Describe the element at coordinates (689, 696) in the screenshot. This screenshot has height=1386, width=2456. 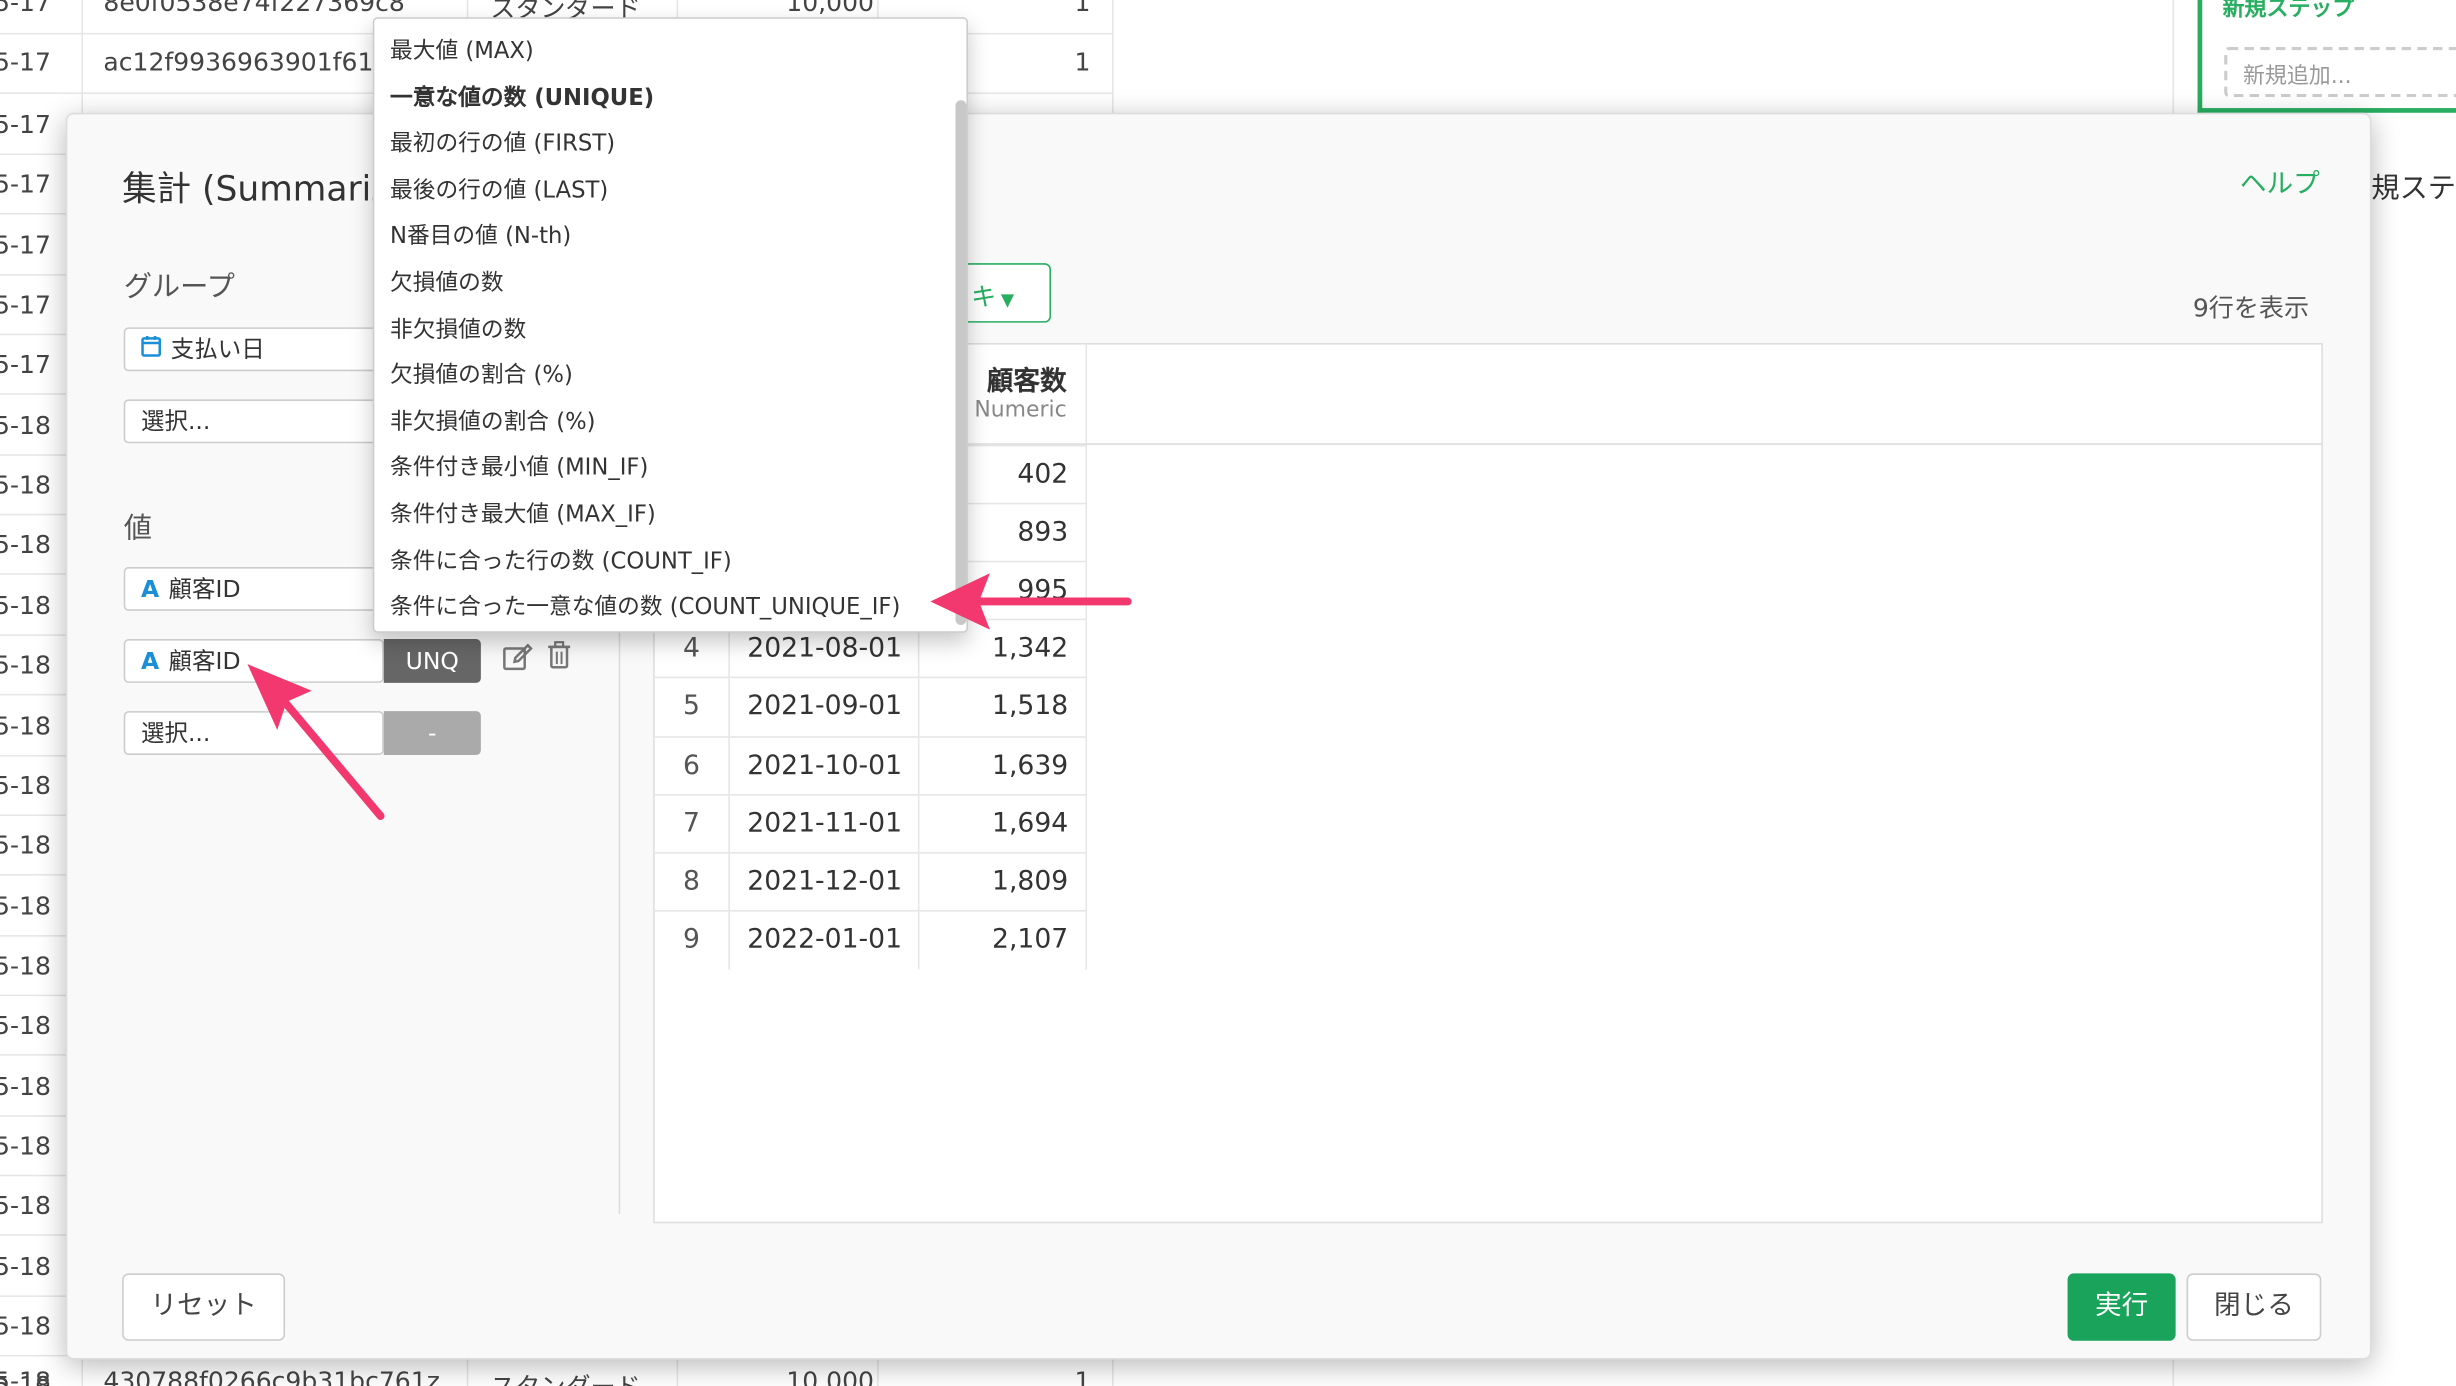
I see `annotation-arrows` at that location.